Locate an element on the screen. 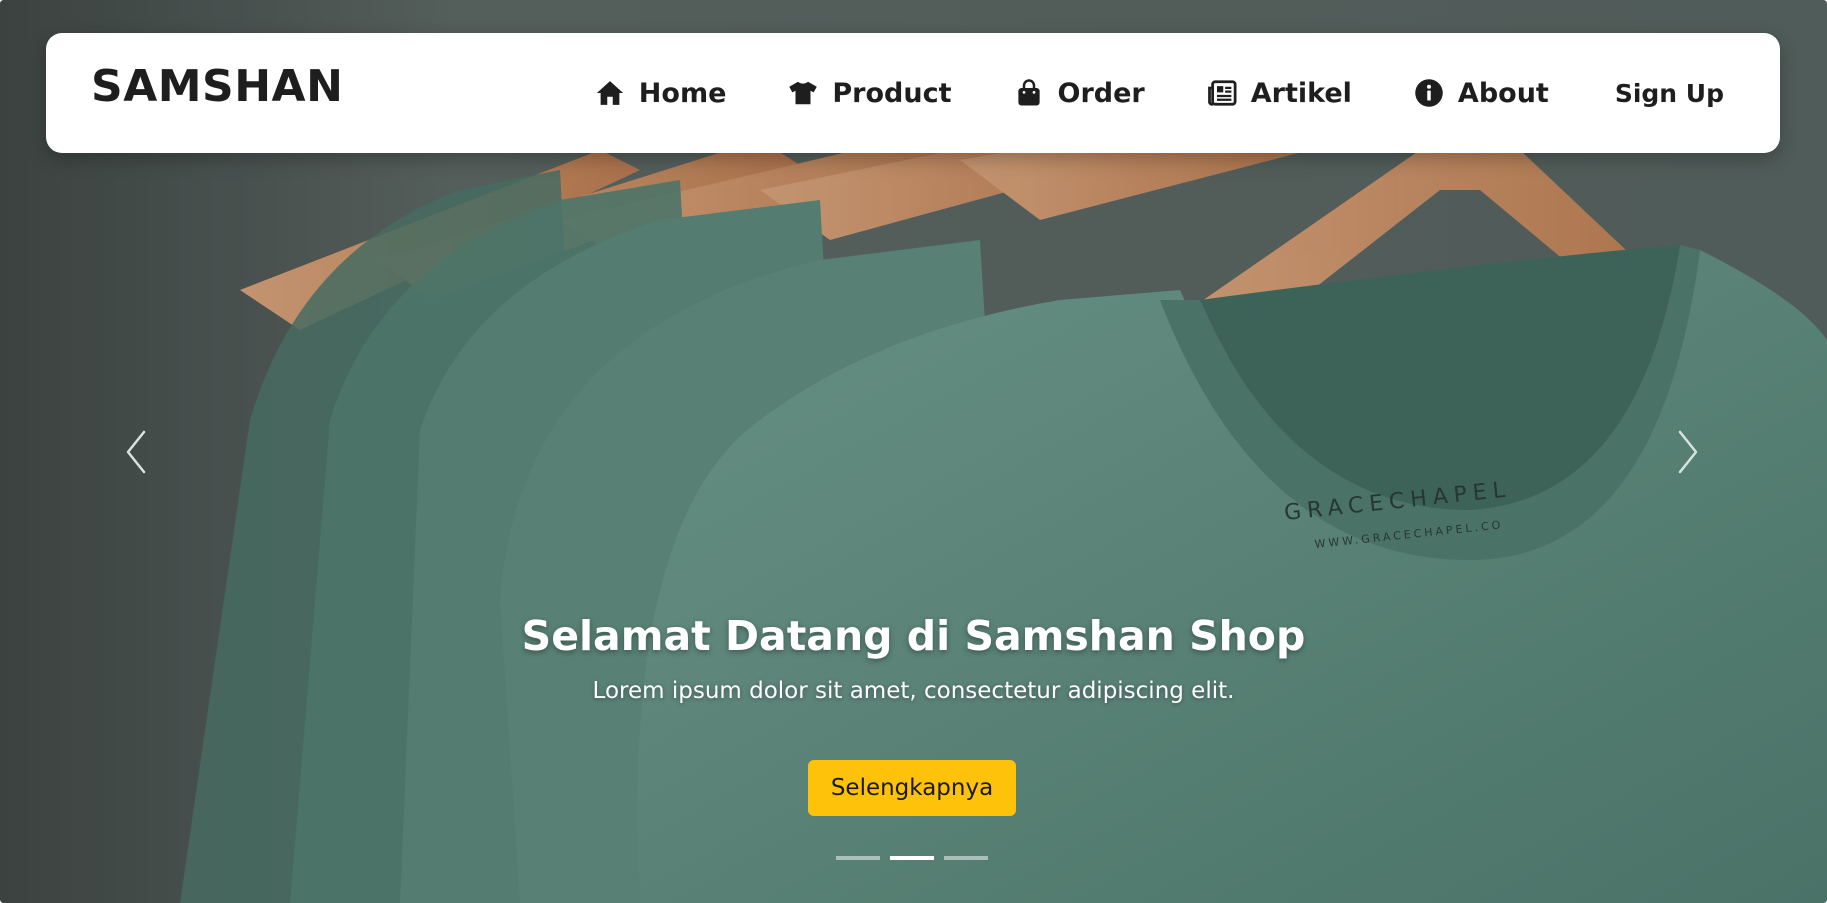  brand-logo: SAMSHAN is located at coordinates (217, 87).